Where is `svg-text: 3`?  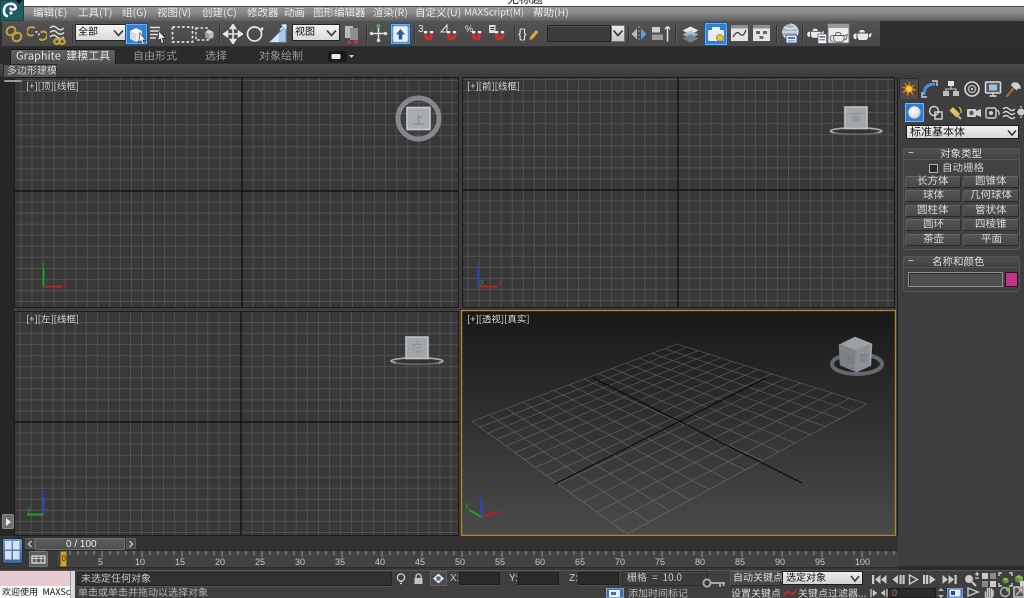 svg-text: 3 is located at coordinates (421, 29).